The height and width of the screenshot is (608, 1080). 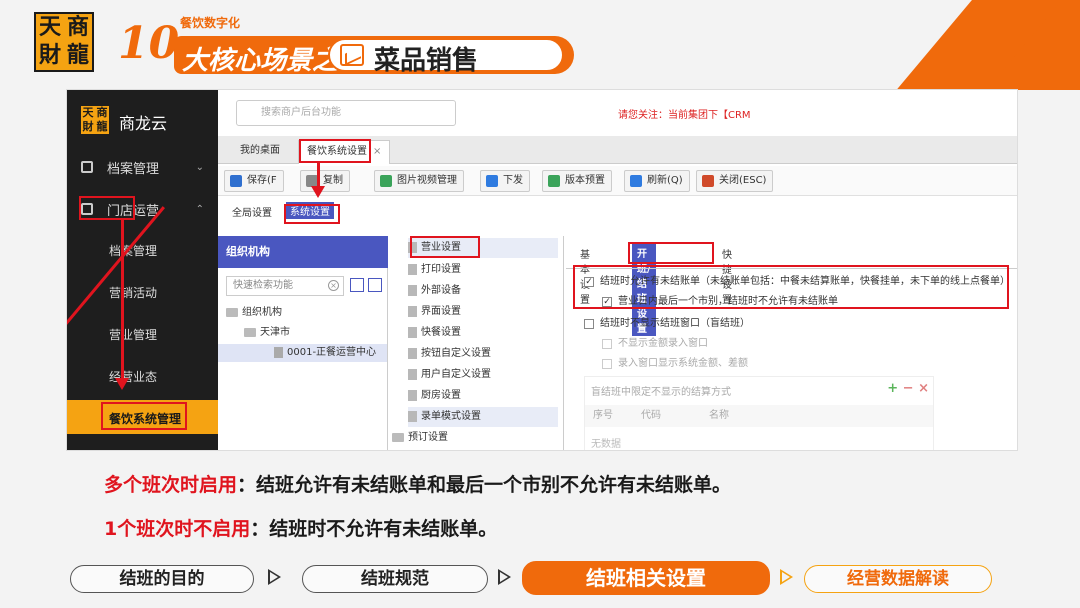 What do you see at coordinates (377, 151) in the screenshot?
I see `close-icon: ×` at bounding box center [377, 151].